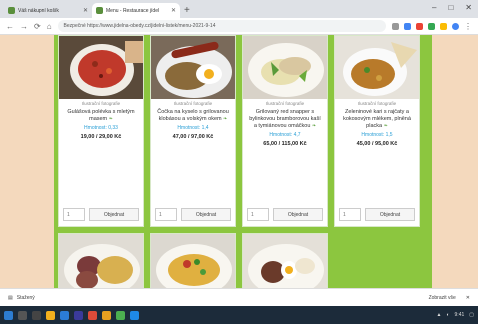 The image size is (478, 324). What do you see at coordinates (101, 137) in the screenshot?
I see `dish-price: 19,00 / 29,00 Kč` at bounding box center [101, 137].